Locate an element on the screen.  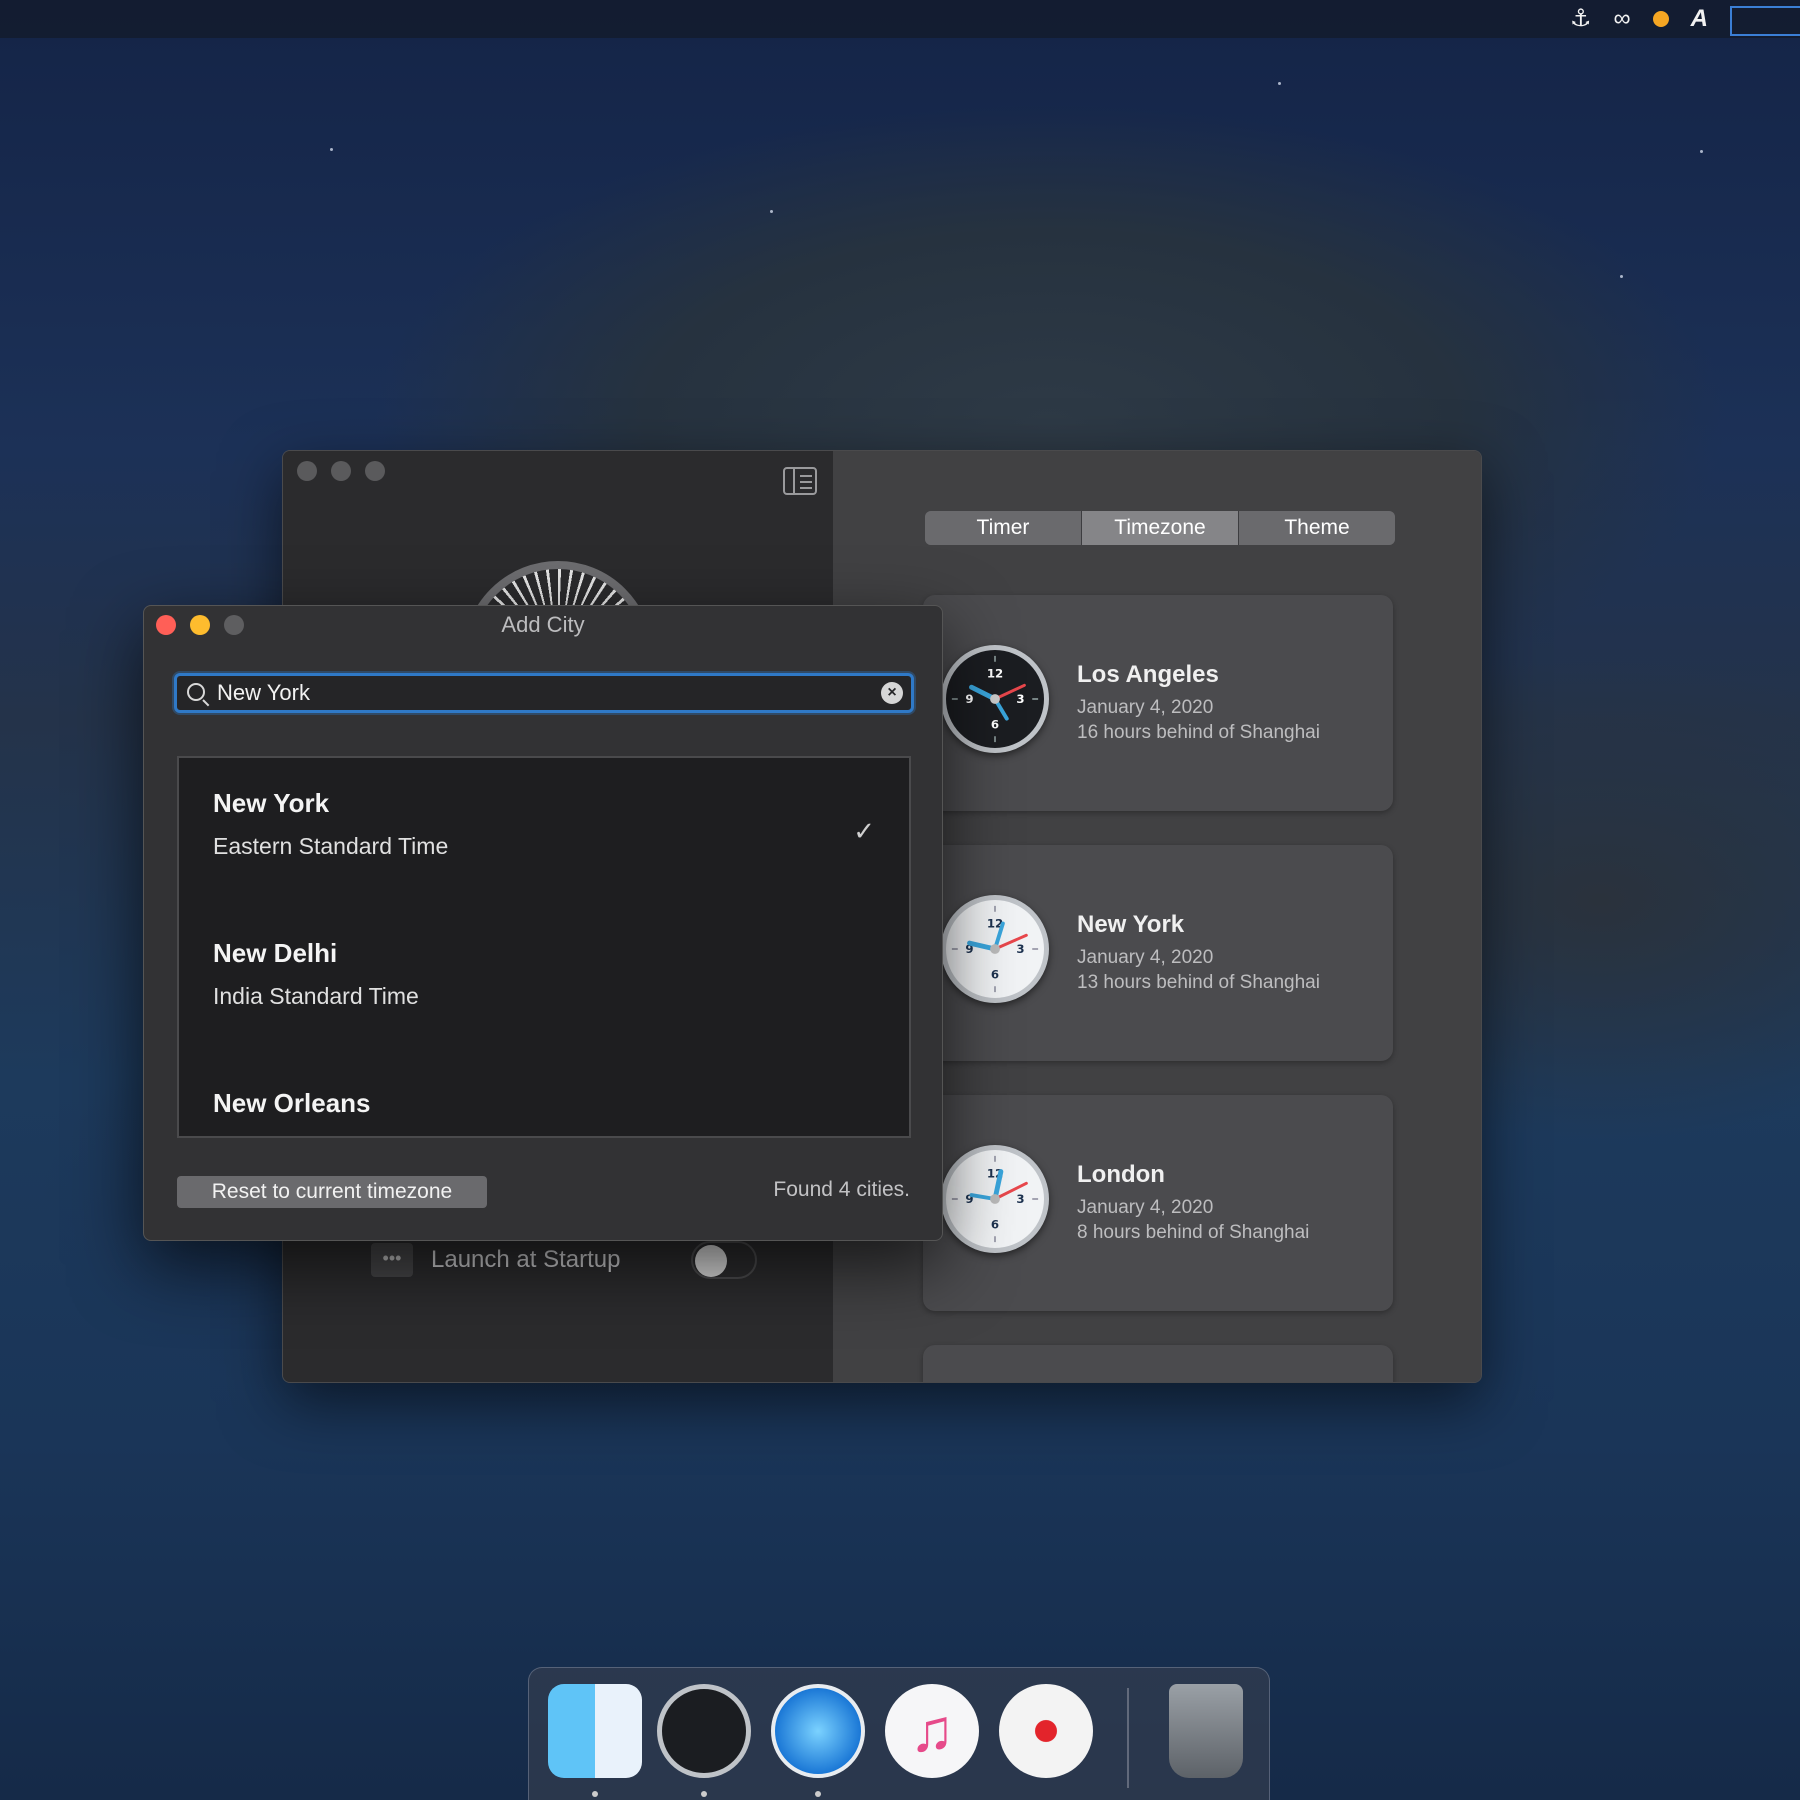
list-item: New York Eastern Standard Time is located at coordinates (330, 824).